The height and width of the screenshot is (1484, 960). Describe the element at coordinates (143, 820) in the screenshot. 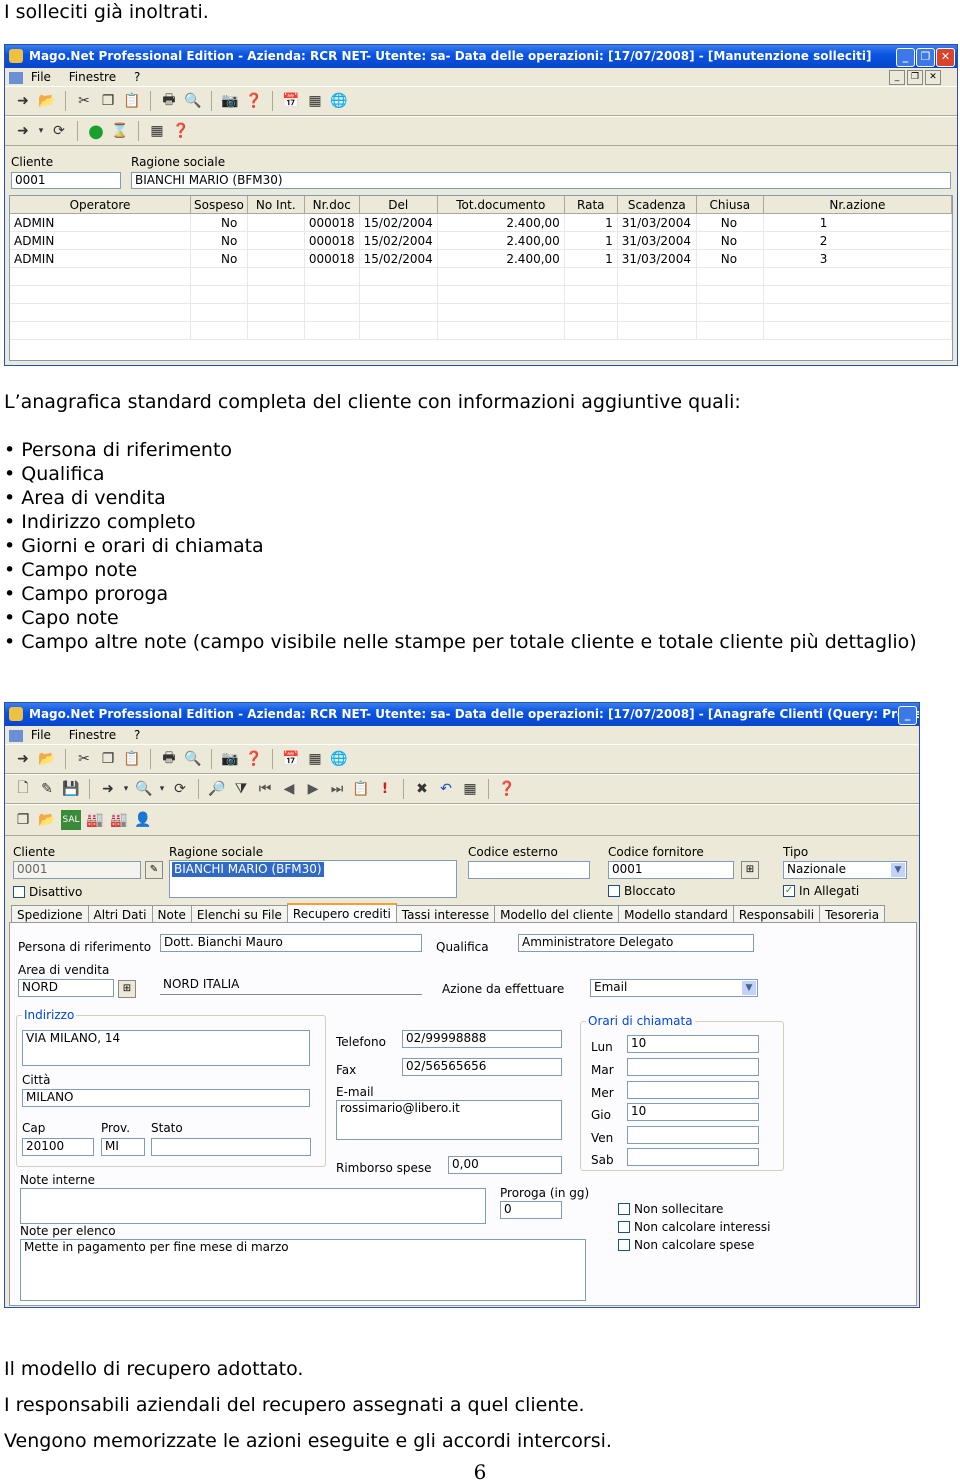

I see `user-icon: 👤` at that location.